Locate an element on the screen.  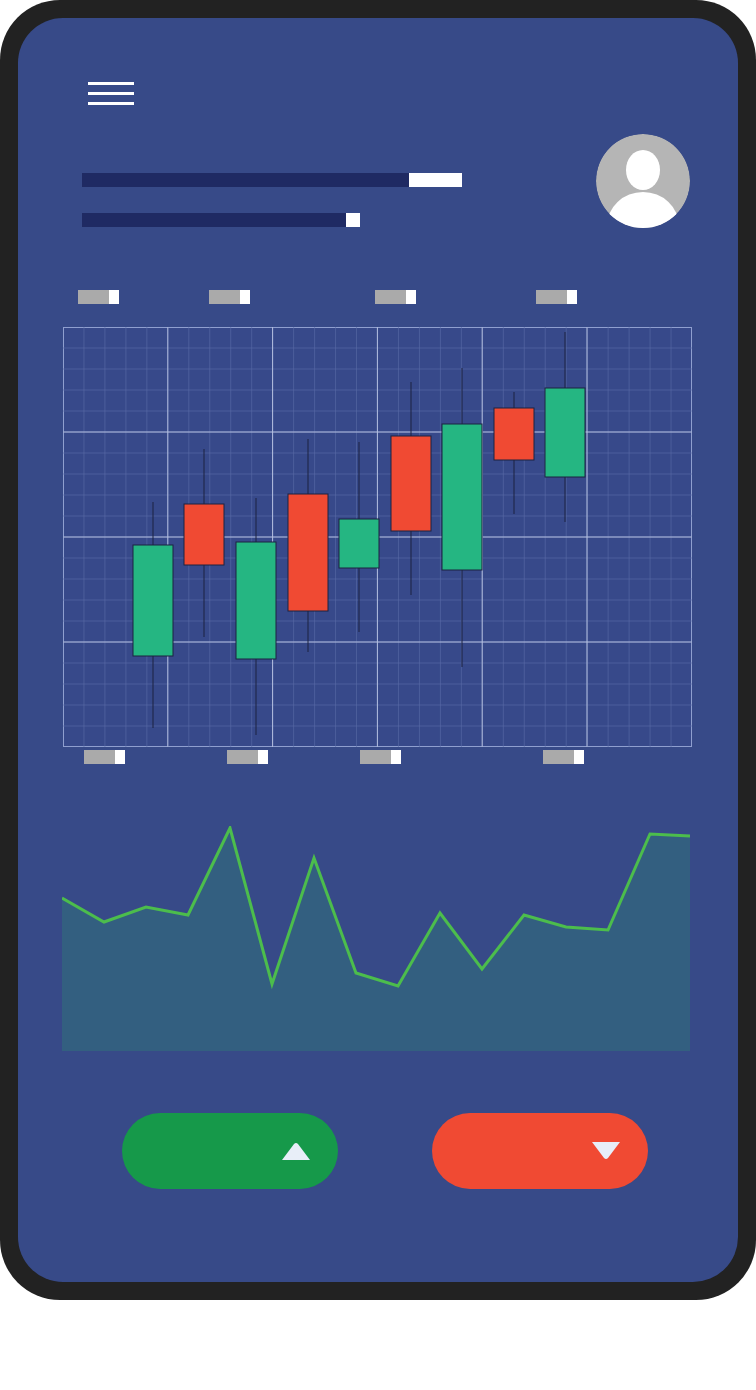
down-triangle-icon is located at coordinates (606, 1151).